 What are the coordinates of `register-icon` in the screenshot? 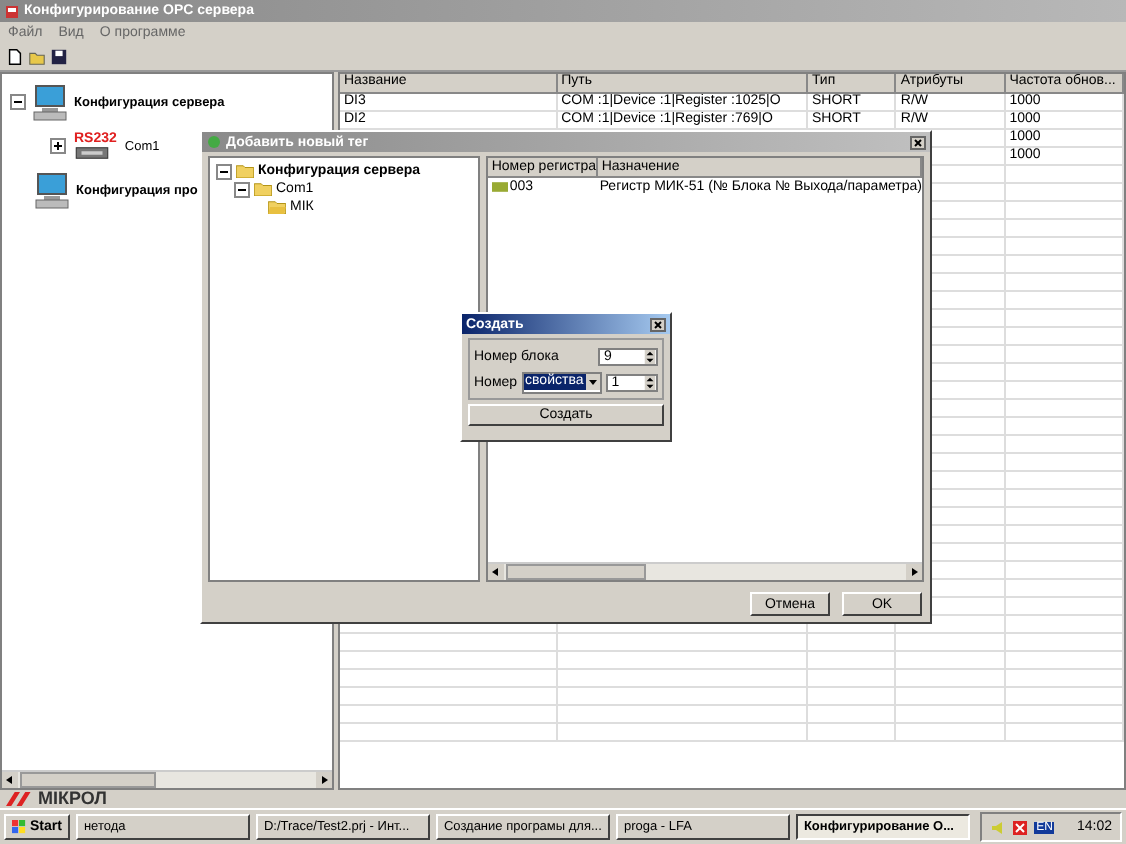 It's located at (499, 187).